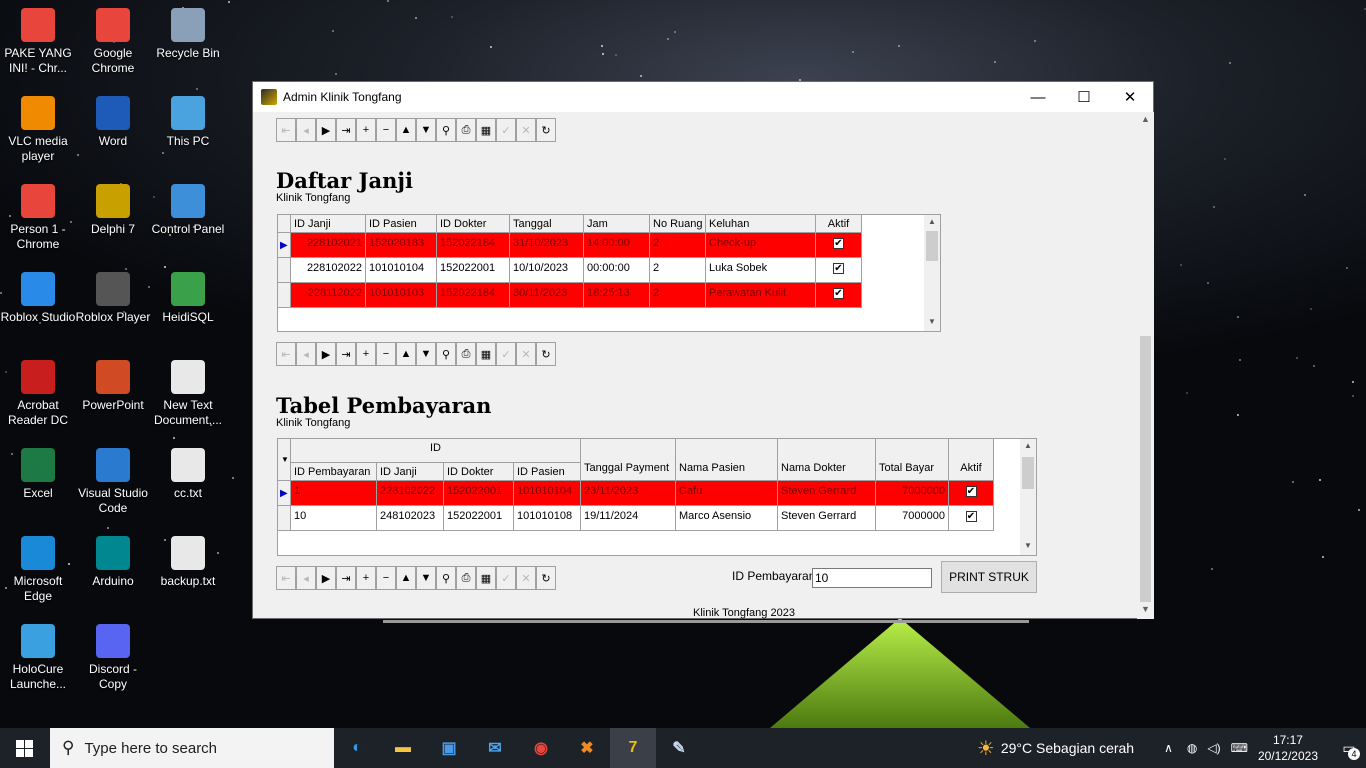 This screenshot has width=1366, height=768. Describe the element at coordinates (188, 131) in the screenshot. I see `desktop-icon: This PC` at that location.